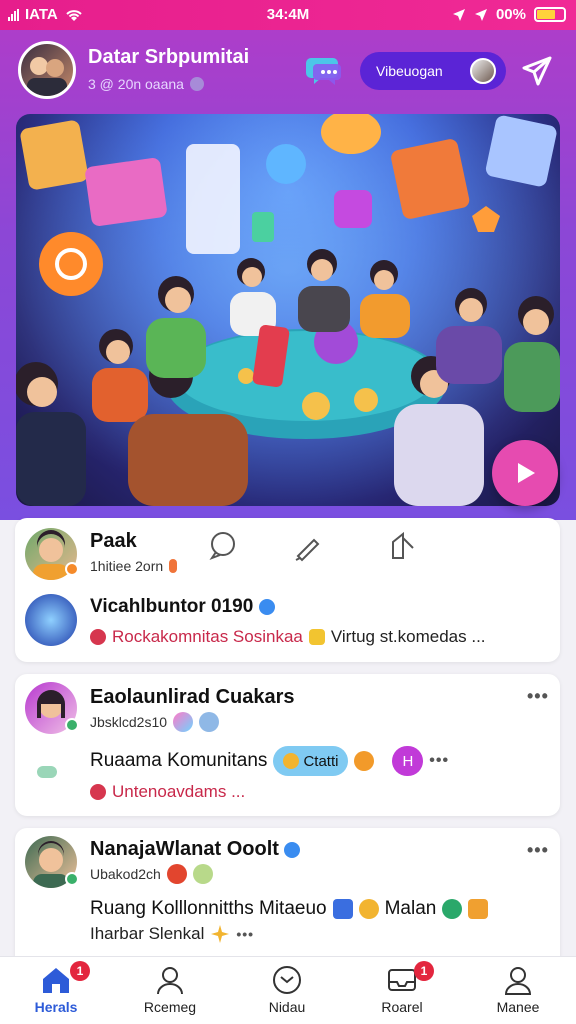 Image resolution: width=576 pixels, height=1024 pixels. I want to click on tag-chip-label: Ctatti, so click(321, 761).